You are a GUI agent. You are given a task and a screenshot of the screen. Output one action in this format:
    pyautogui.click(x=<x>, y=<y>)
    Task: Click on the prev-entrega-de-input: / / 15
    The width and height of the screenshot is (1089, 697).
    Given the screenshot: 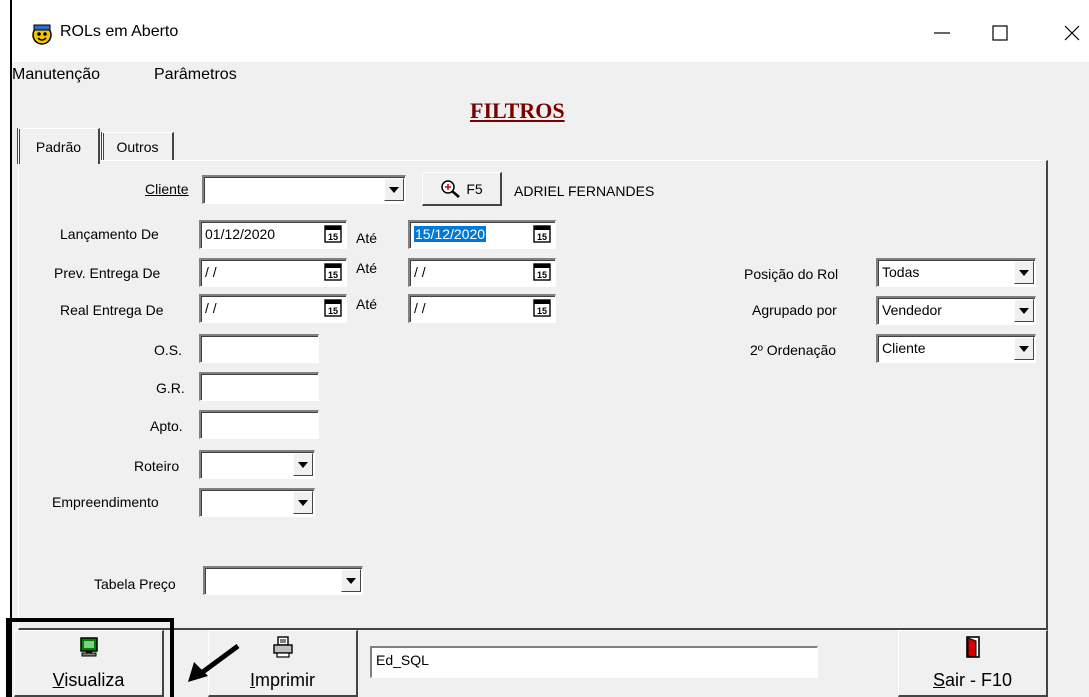 What is the action you would take?
    pyautogui.click(x=273, y=272)
    